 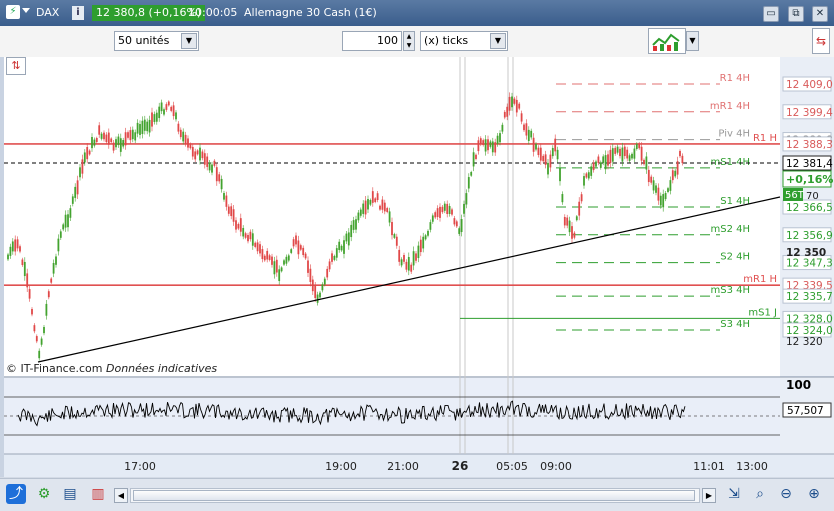 What do you see at coordinates (460, 466) in the screenshot?
I see `time-label: 26` at bounding box center [460, 466].